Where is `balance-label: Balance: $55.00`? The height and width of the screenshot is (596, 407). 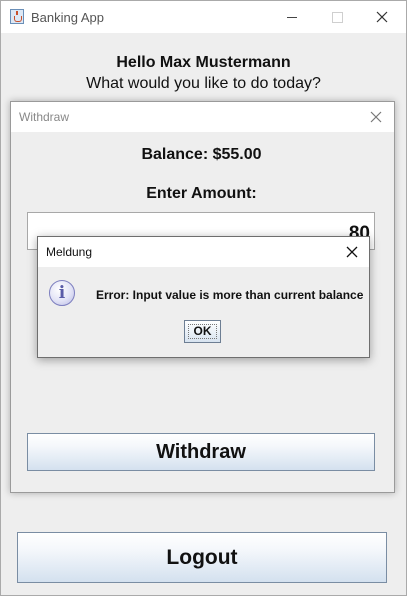
balance-label: Balance: $55.00 is located at coordinates (201, 154).